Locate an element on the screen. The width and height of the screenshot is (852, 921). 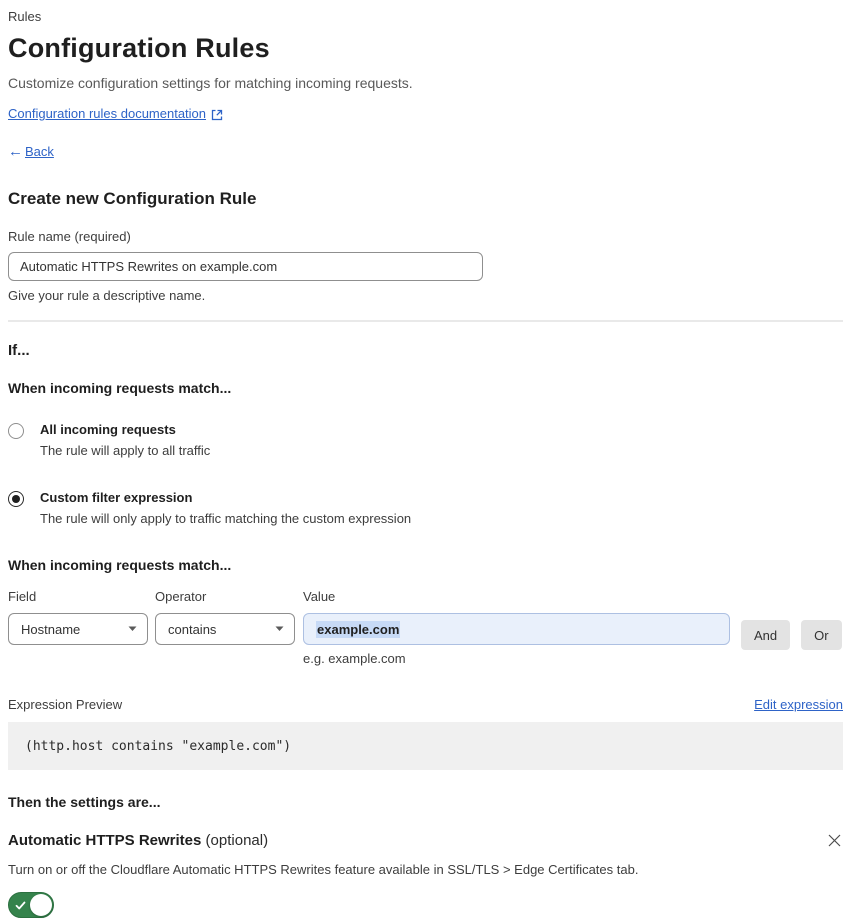
radio-all-requests is located at coordinates (16, 431).